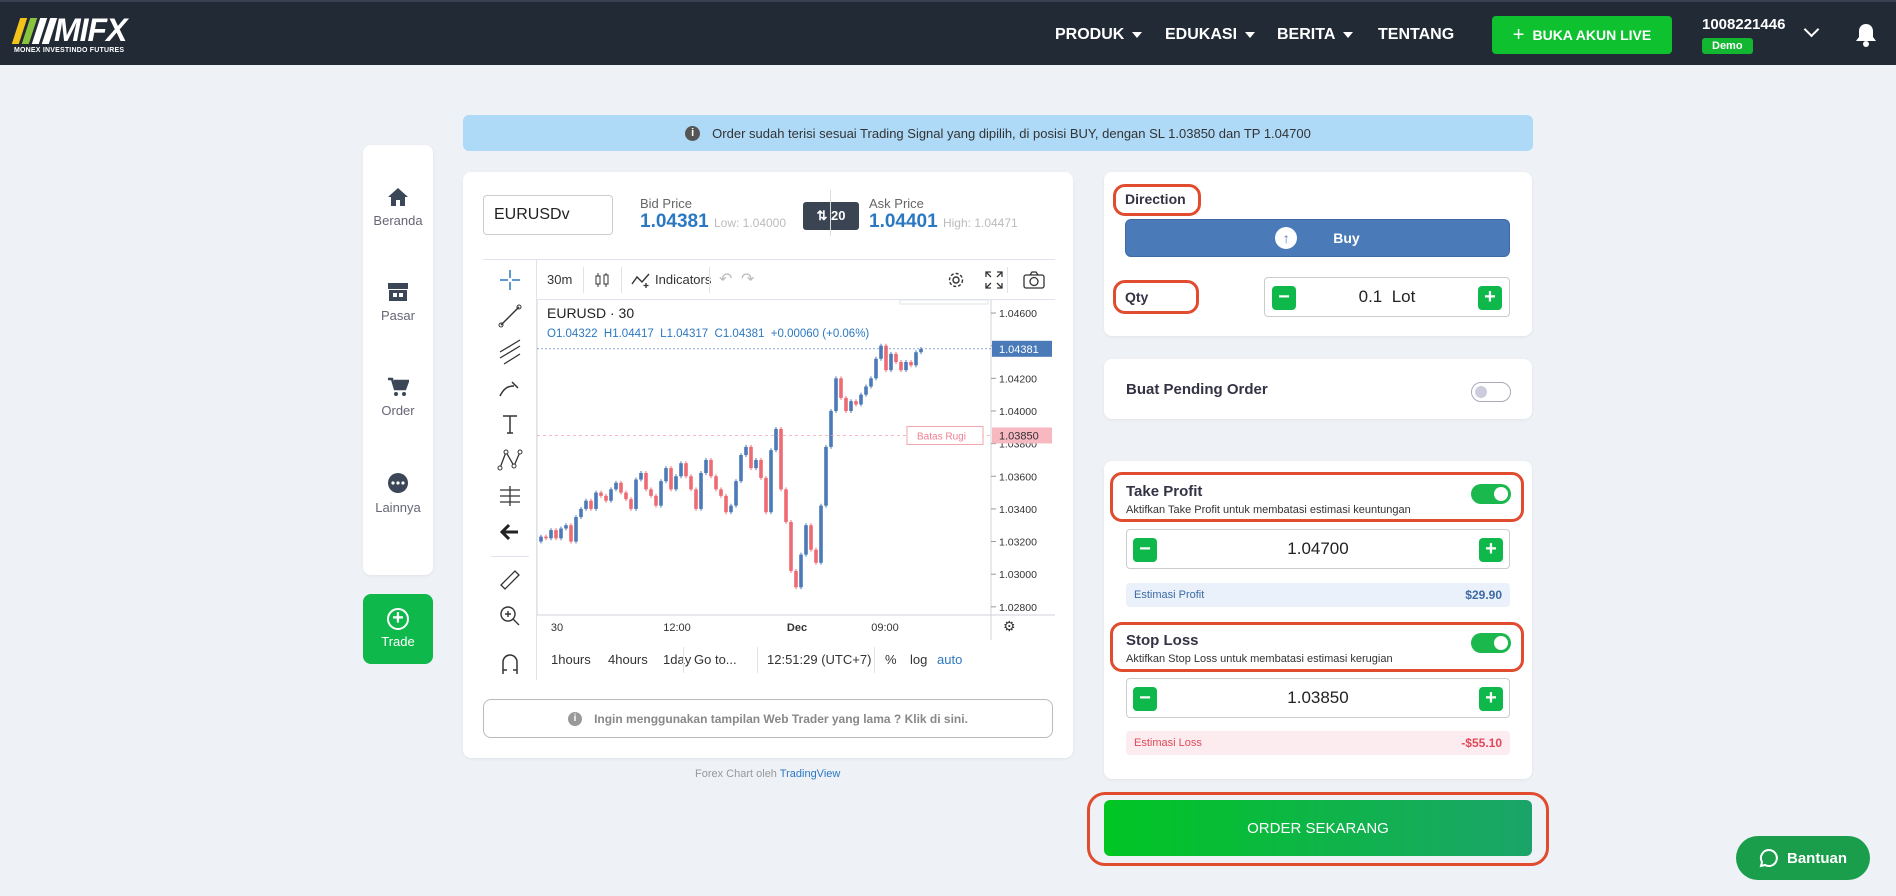 This screenshot has height=896, width=1896. Describe the element at coordinates (510, 352) in the screenshot. I see `fib-tool-icon` at that location.